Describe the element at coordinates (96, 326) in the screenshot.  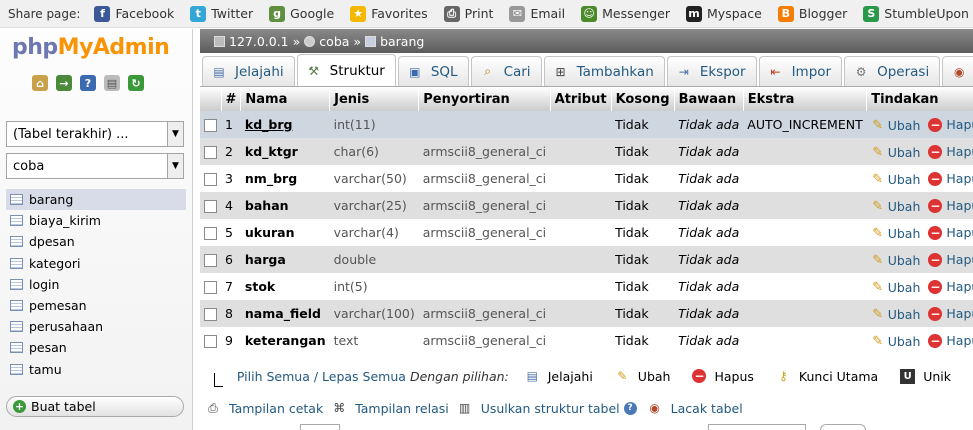
I see `sidebar-table-perusahaan: perusahaan` at that location.